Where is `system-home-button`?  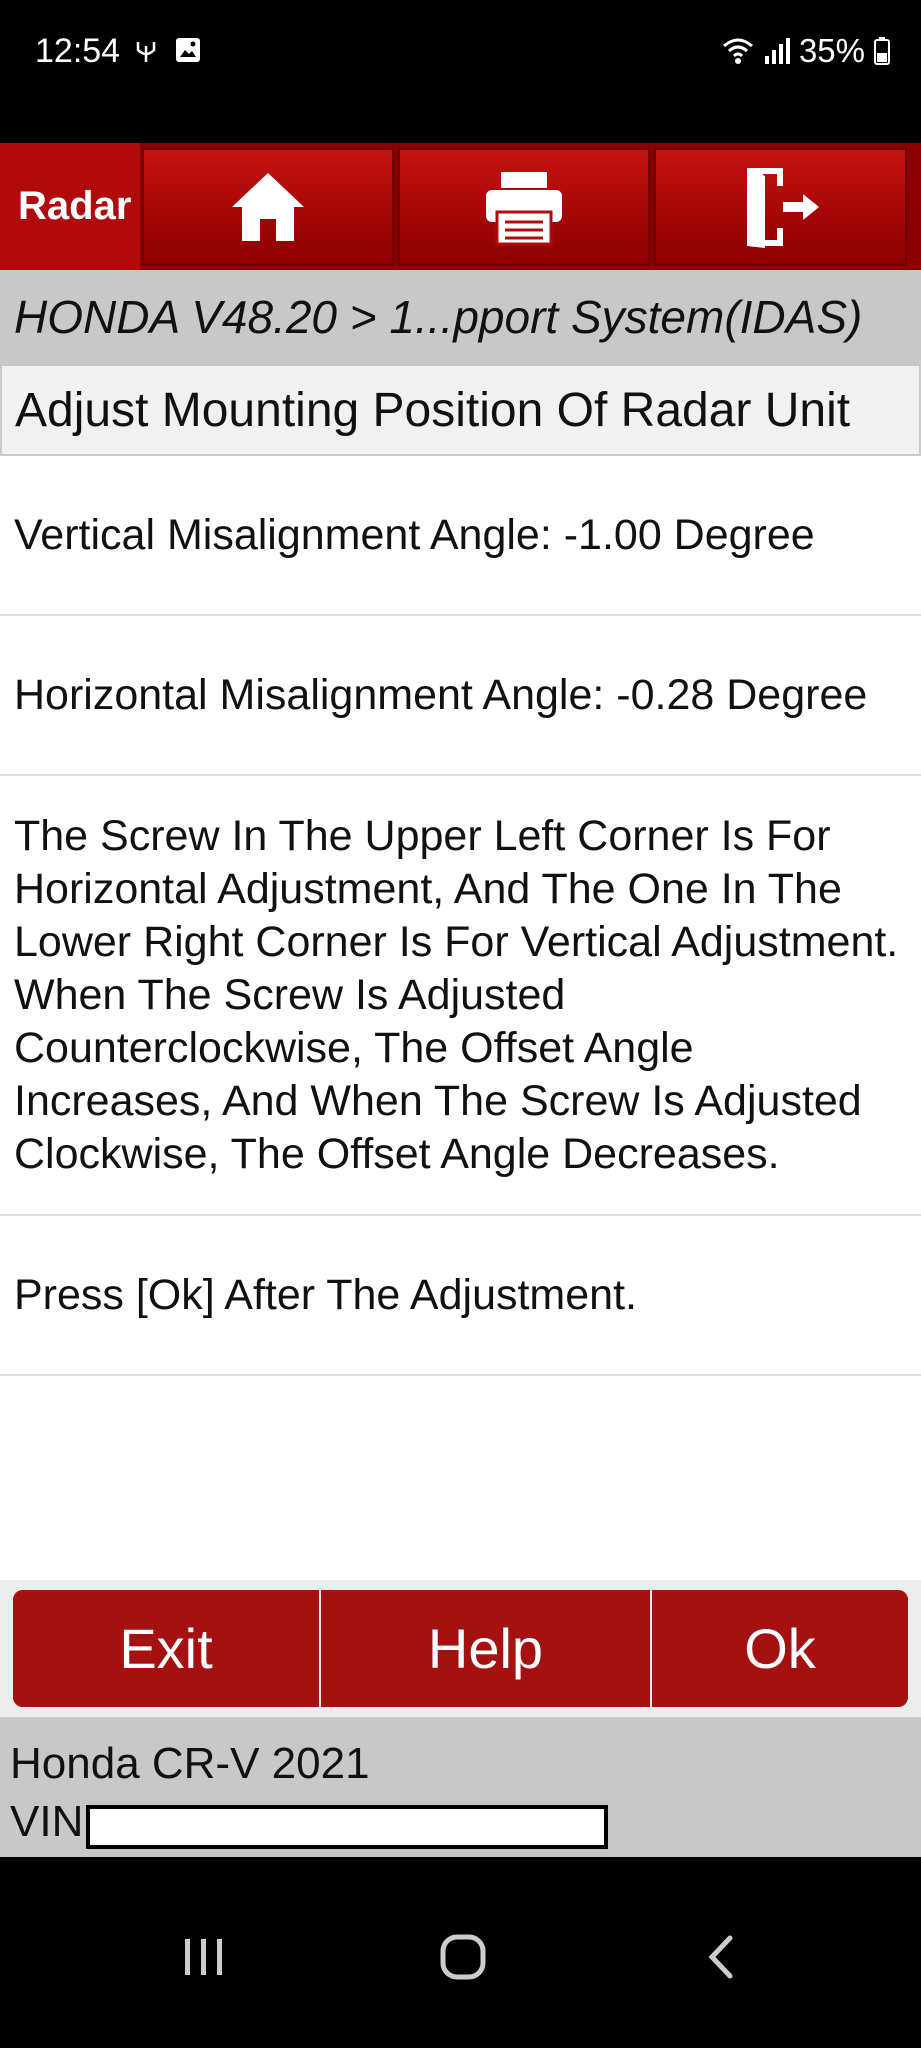 system-home-button is located at coordinates (463, 1957).